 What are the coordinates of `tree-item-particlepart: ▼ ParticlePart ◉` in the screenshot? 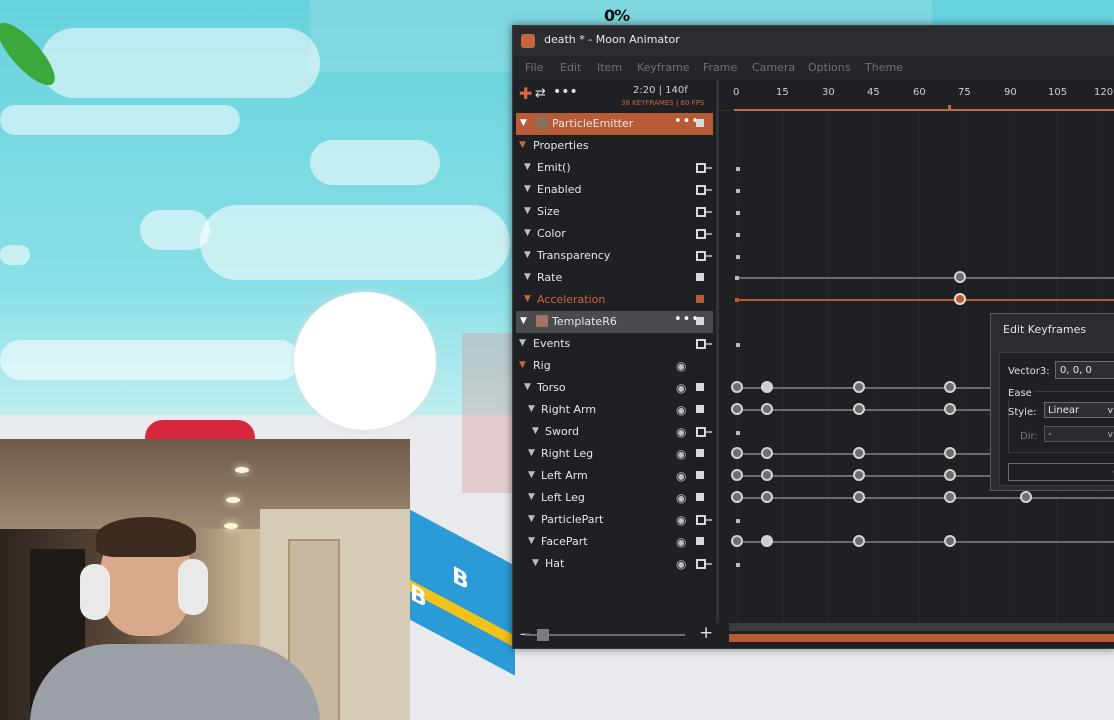 It's located at (613, 520).